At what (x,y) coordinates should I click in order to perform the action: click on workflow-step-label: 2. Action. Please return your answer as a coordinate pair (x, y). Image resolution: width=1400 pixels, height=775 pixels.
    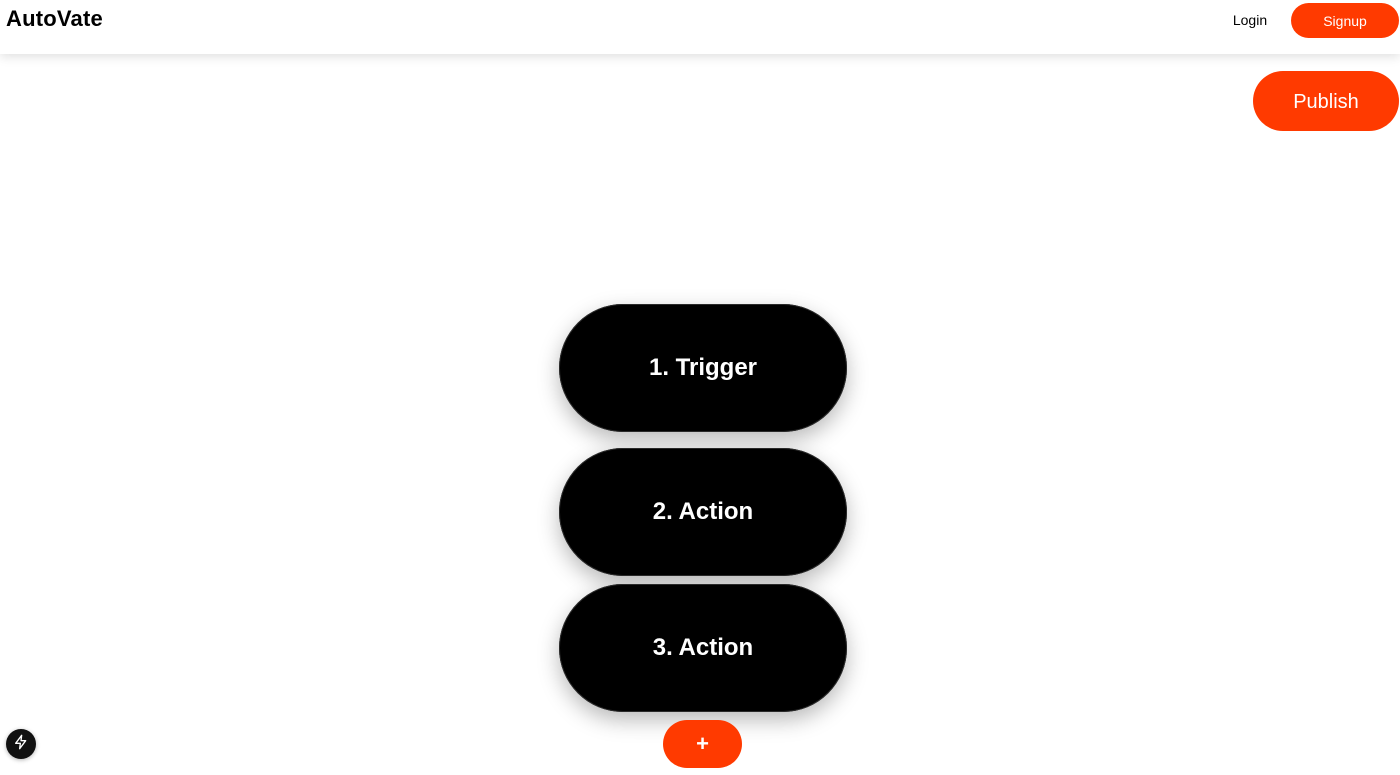
    Looking at the image, I should click on (703, 511).